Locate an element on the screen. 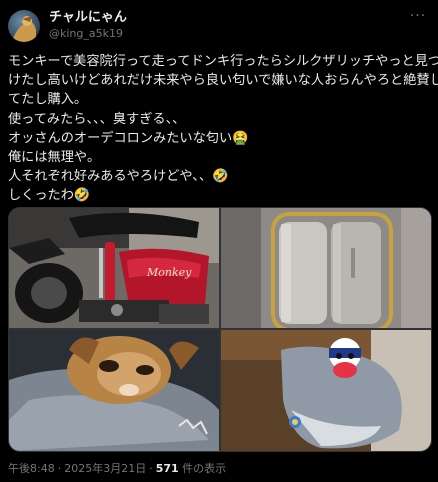 The width and height of the screenshot is (438, 482). tweet-date: 2025年3月21日 is located at coordinates (105, 468).